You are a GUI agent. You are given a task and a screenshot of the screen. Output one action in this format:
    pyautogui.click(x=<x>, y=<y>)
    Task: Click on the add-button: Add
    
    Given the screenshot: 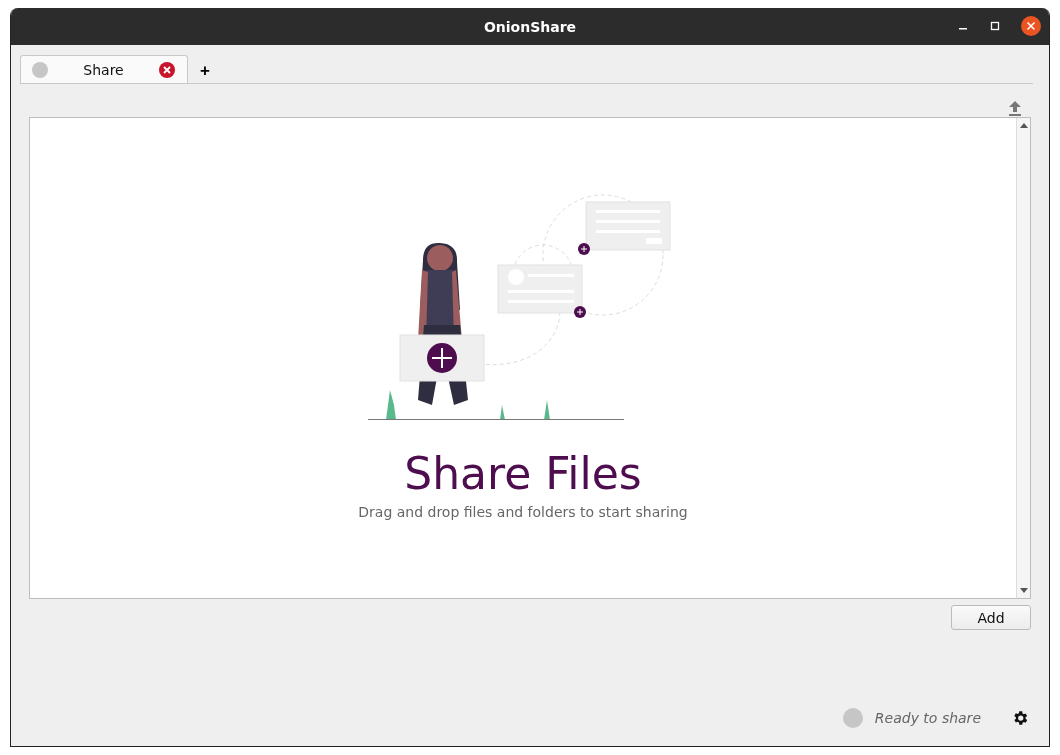 What is the action you would take?
    pyautogui.click(x=991, y=617)
    